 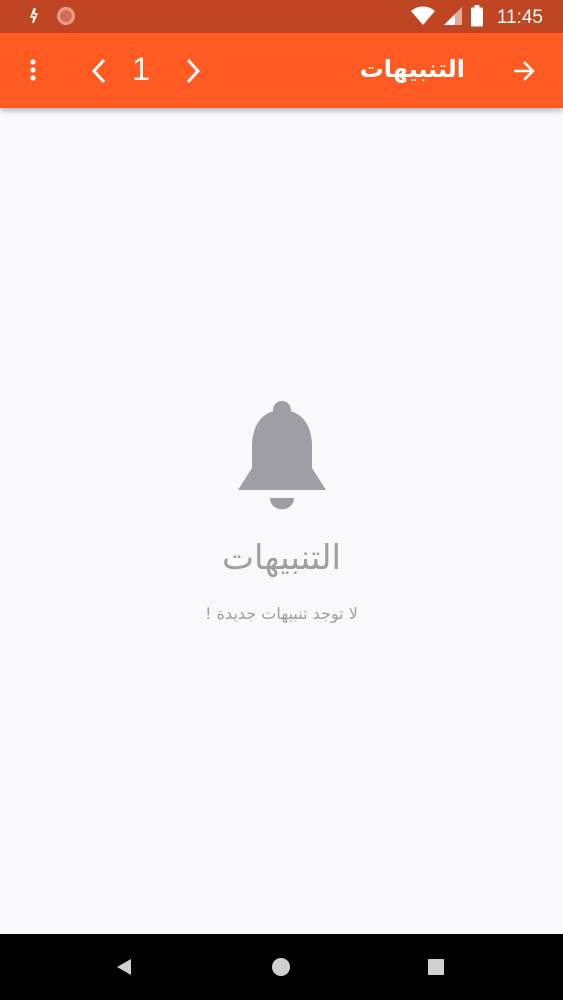 What do you see at coordinates (436, 967) in the screenshot?
I see `recents-icon` at bounding box center [436, 967].